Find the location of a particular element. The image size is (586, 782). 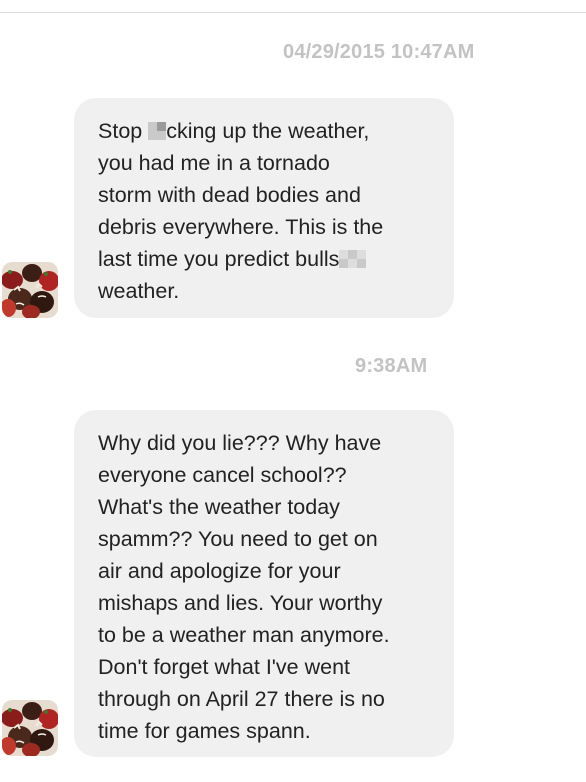

message-line: everyone cancel school?? is located at coordinates (222, 475).